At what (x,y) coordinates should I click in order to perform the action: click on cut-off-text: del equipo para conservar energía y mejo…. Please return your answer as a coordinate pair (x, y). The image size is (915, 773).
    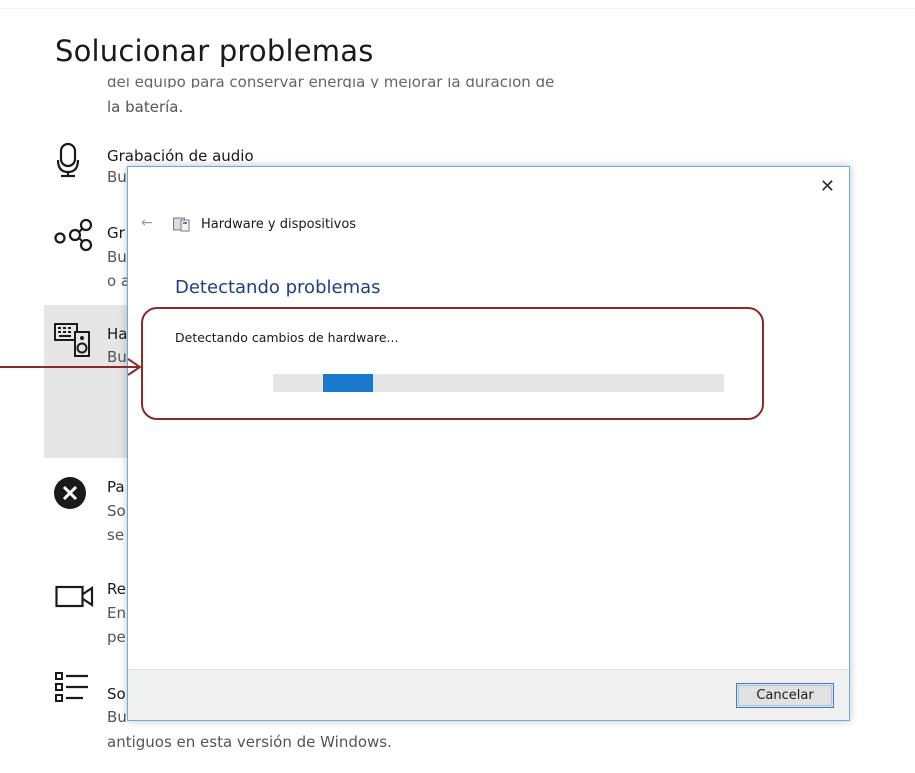
    Looking at the image, I should click on (331, 83).